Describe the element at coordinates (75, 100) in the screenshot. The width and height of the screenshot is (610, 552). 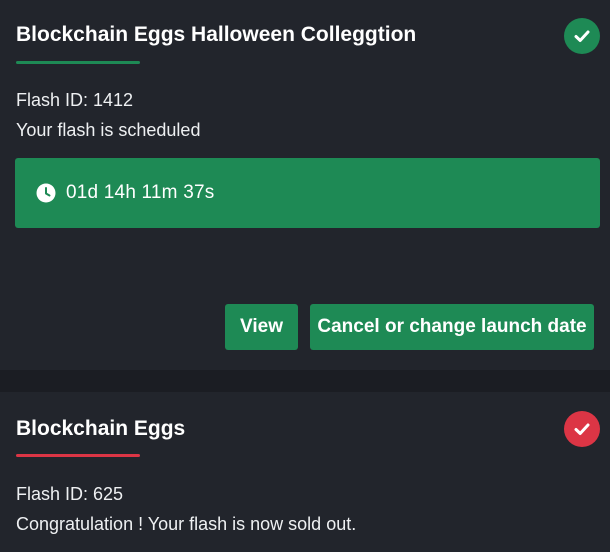
I see `flash-id: Flash ID: 1412` at that location.